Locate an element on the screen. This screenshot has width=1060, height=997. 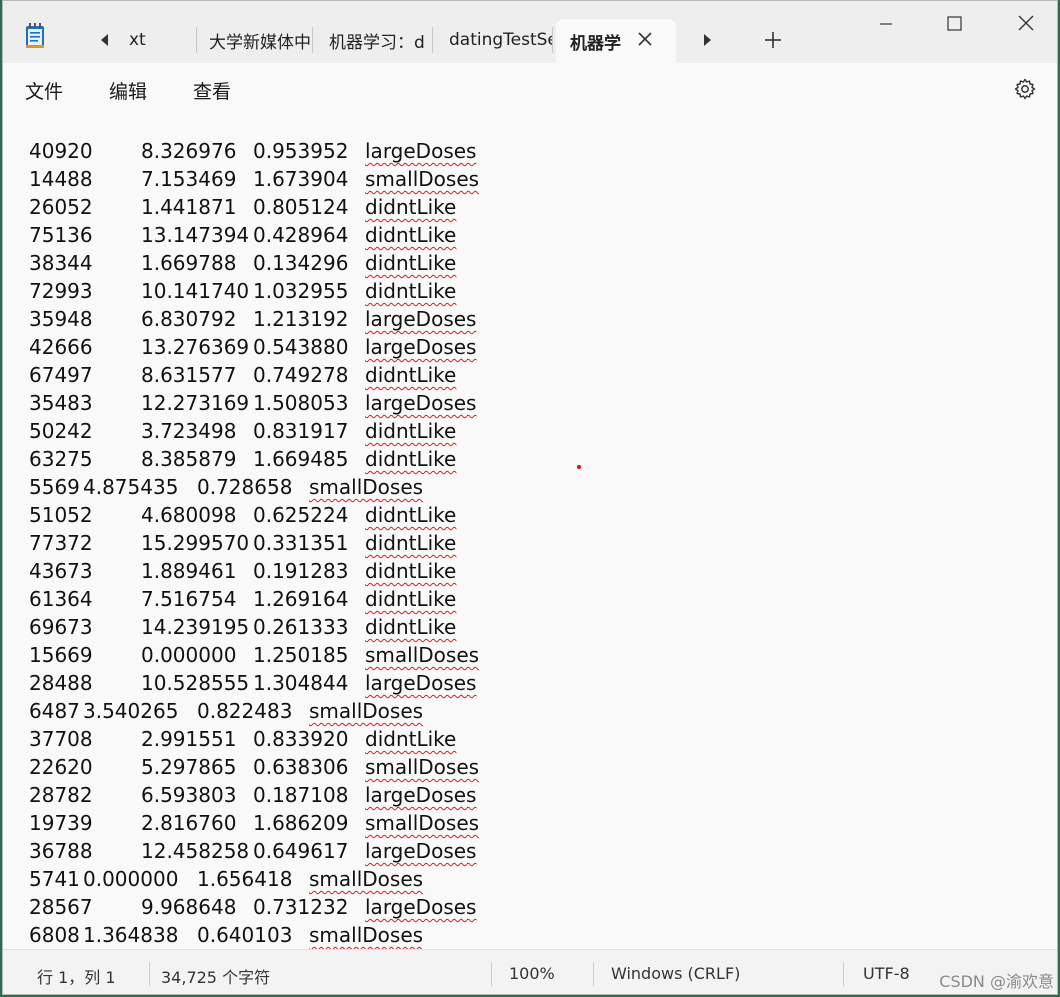
line-col-id: 51052 is located at coordinates (61, 515).